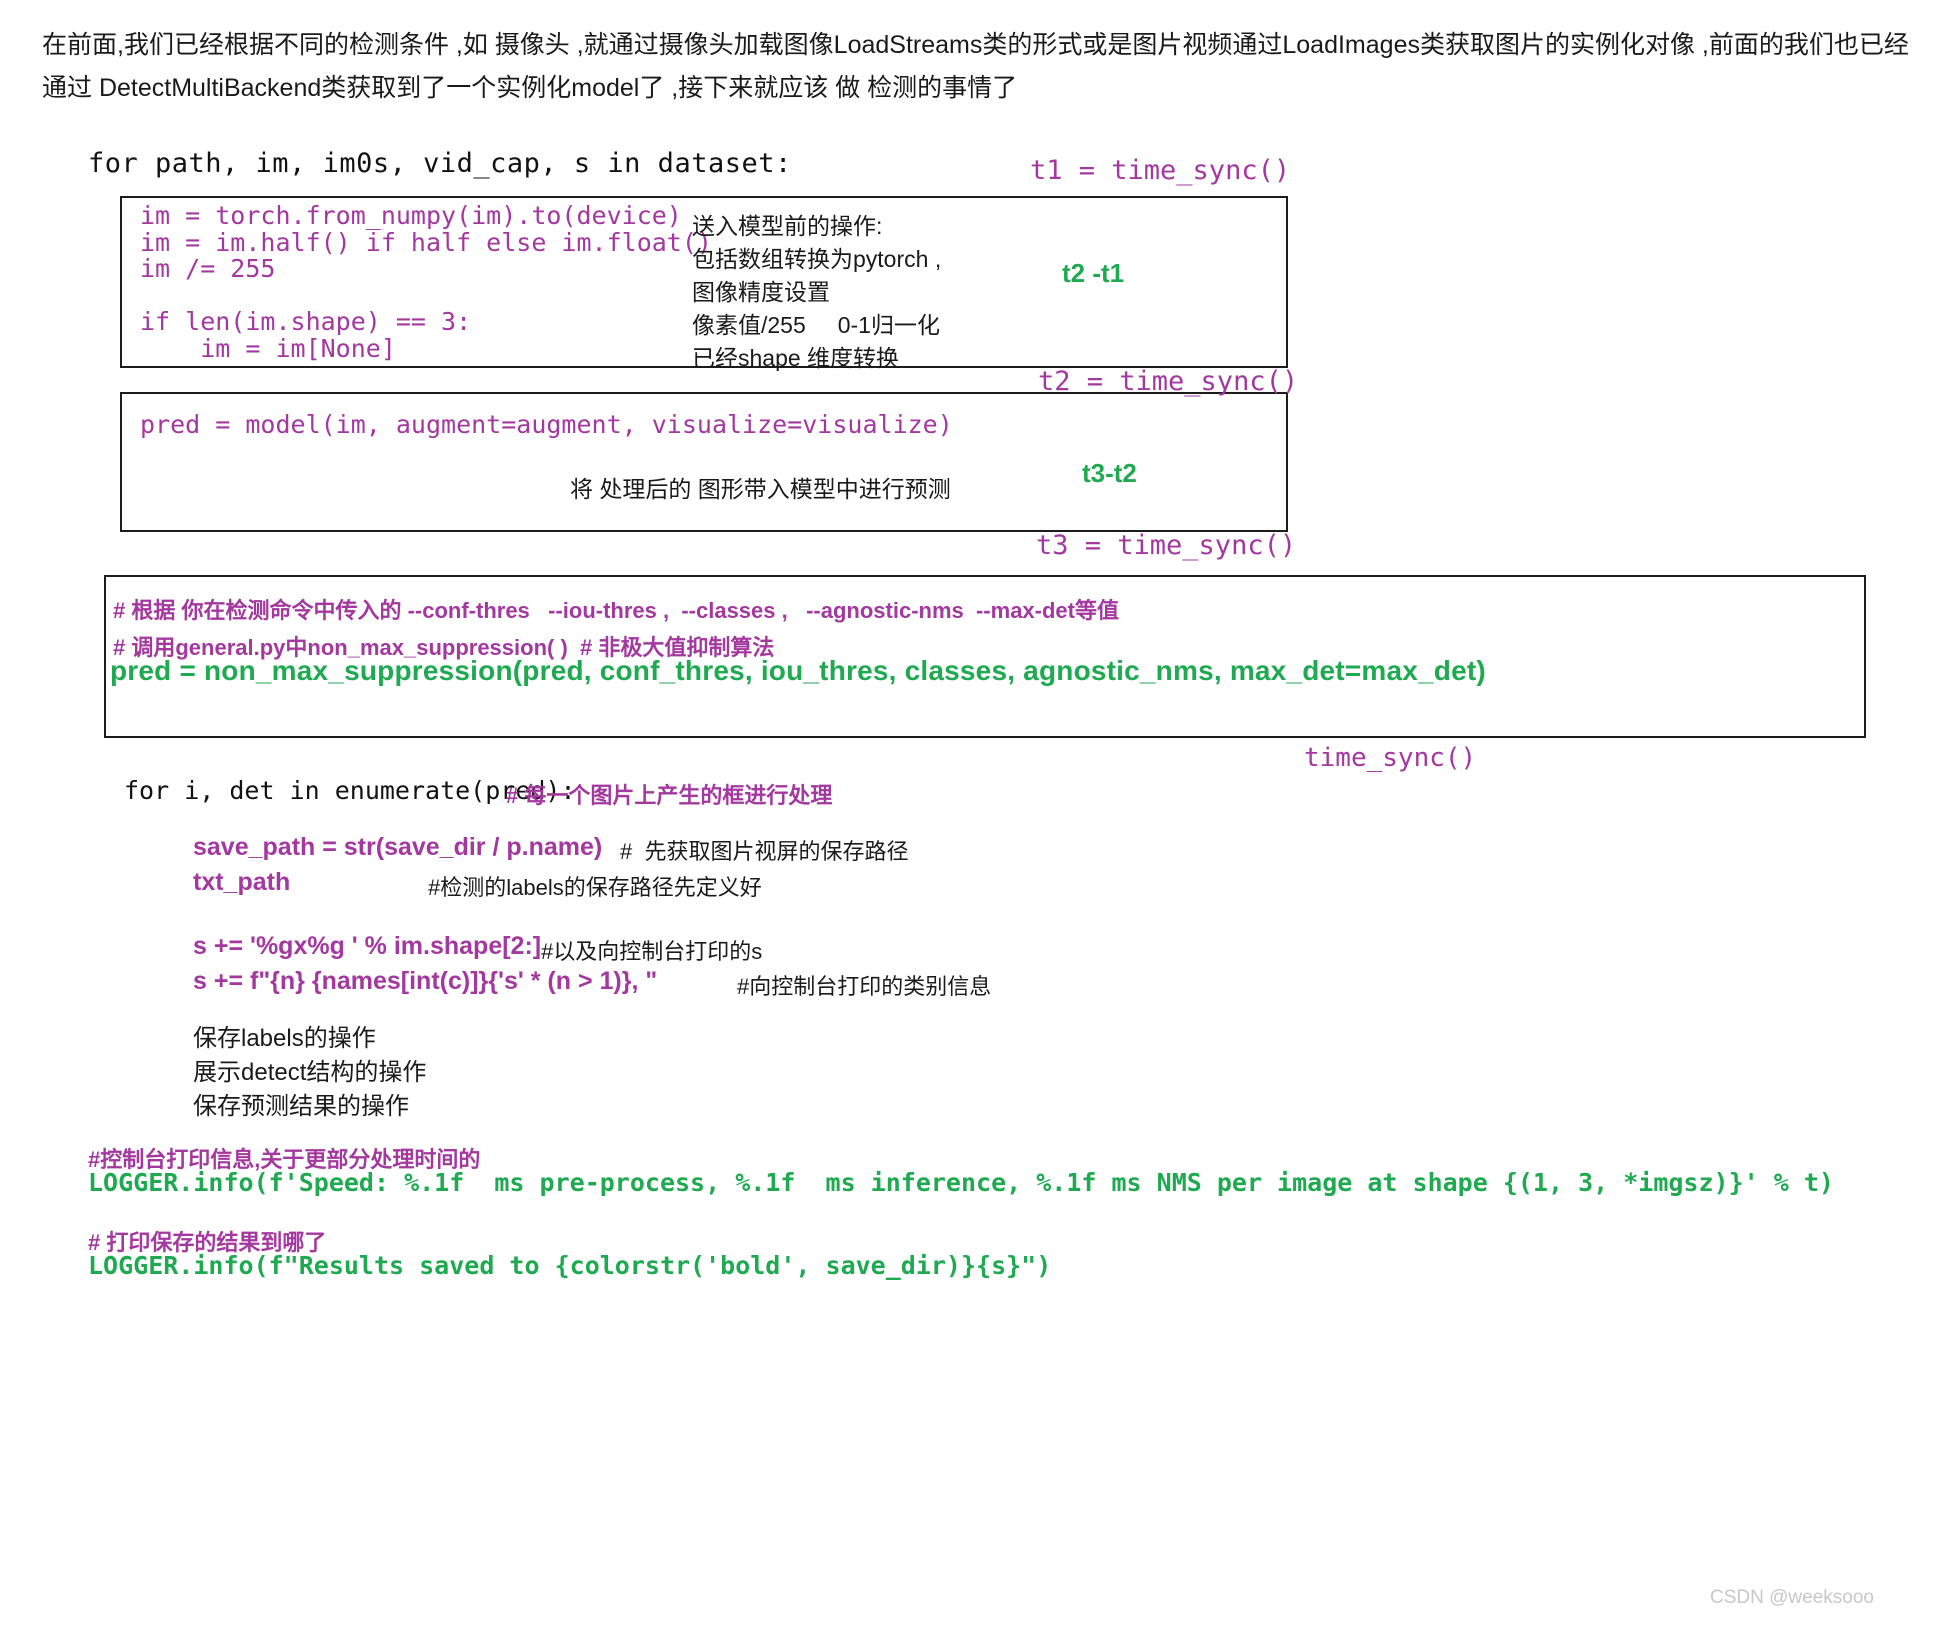 The width and height of the screenshot is (1959, 1634). What do you see at coordinates (1390, 758) in the screenshot?
I see `timer-time-sync-label: time_sync()` at bounding box center [1390, 758].